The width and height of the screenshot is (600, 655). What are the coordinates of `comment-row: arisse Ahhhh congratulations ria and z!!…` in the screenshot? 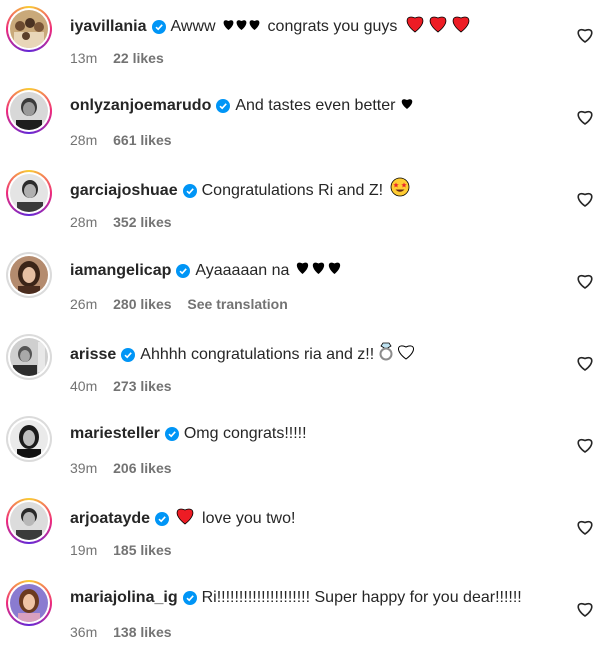 It's located at (300, 368).